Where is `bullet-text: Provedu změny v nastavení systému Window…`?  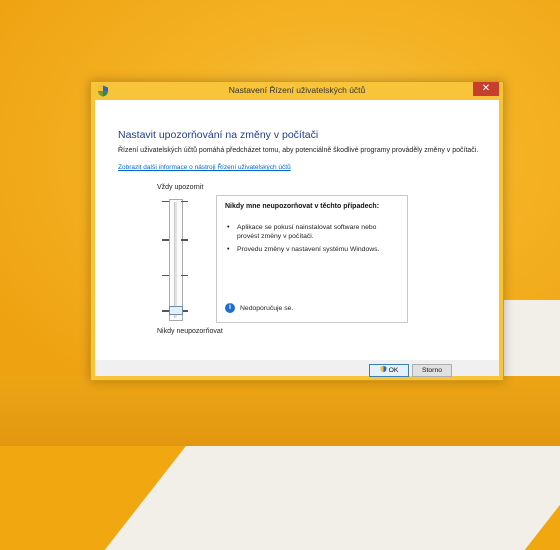 bullet-text: Provedu změny v nastavení systému Window… is located at coordinates (308, 249).